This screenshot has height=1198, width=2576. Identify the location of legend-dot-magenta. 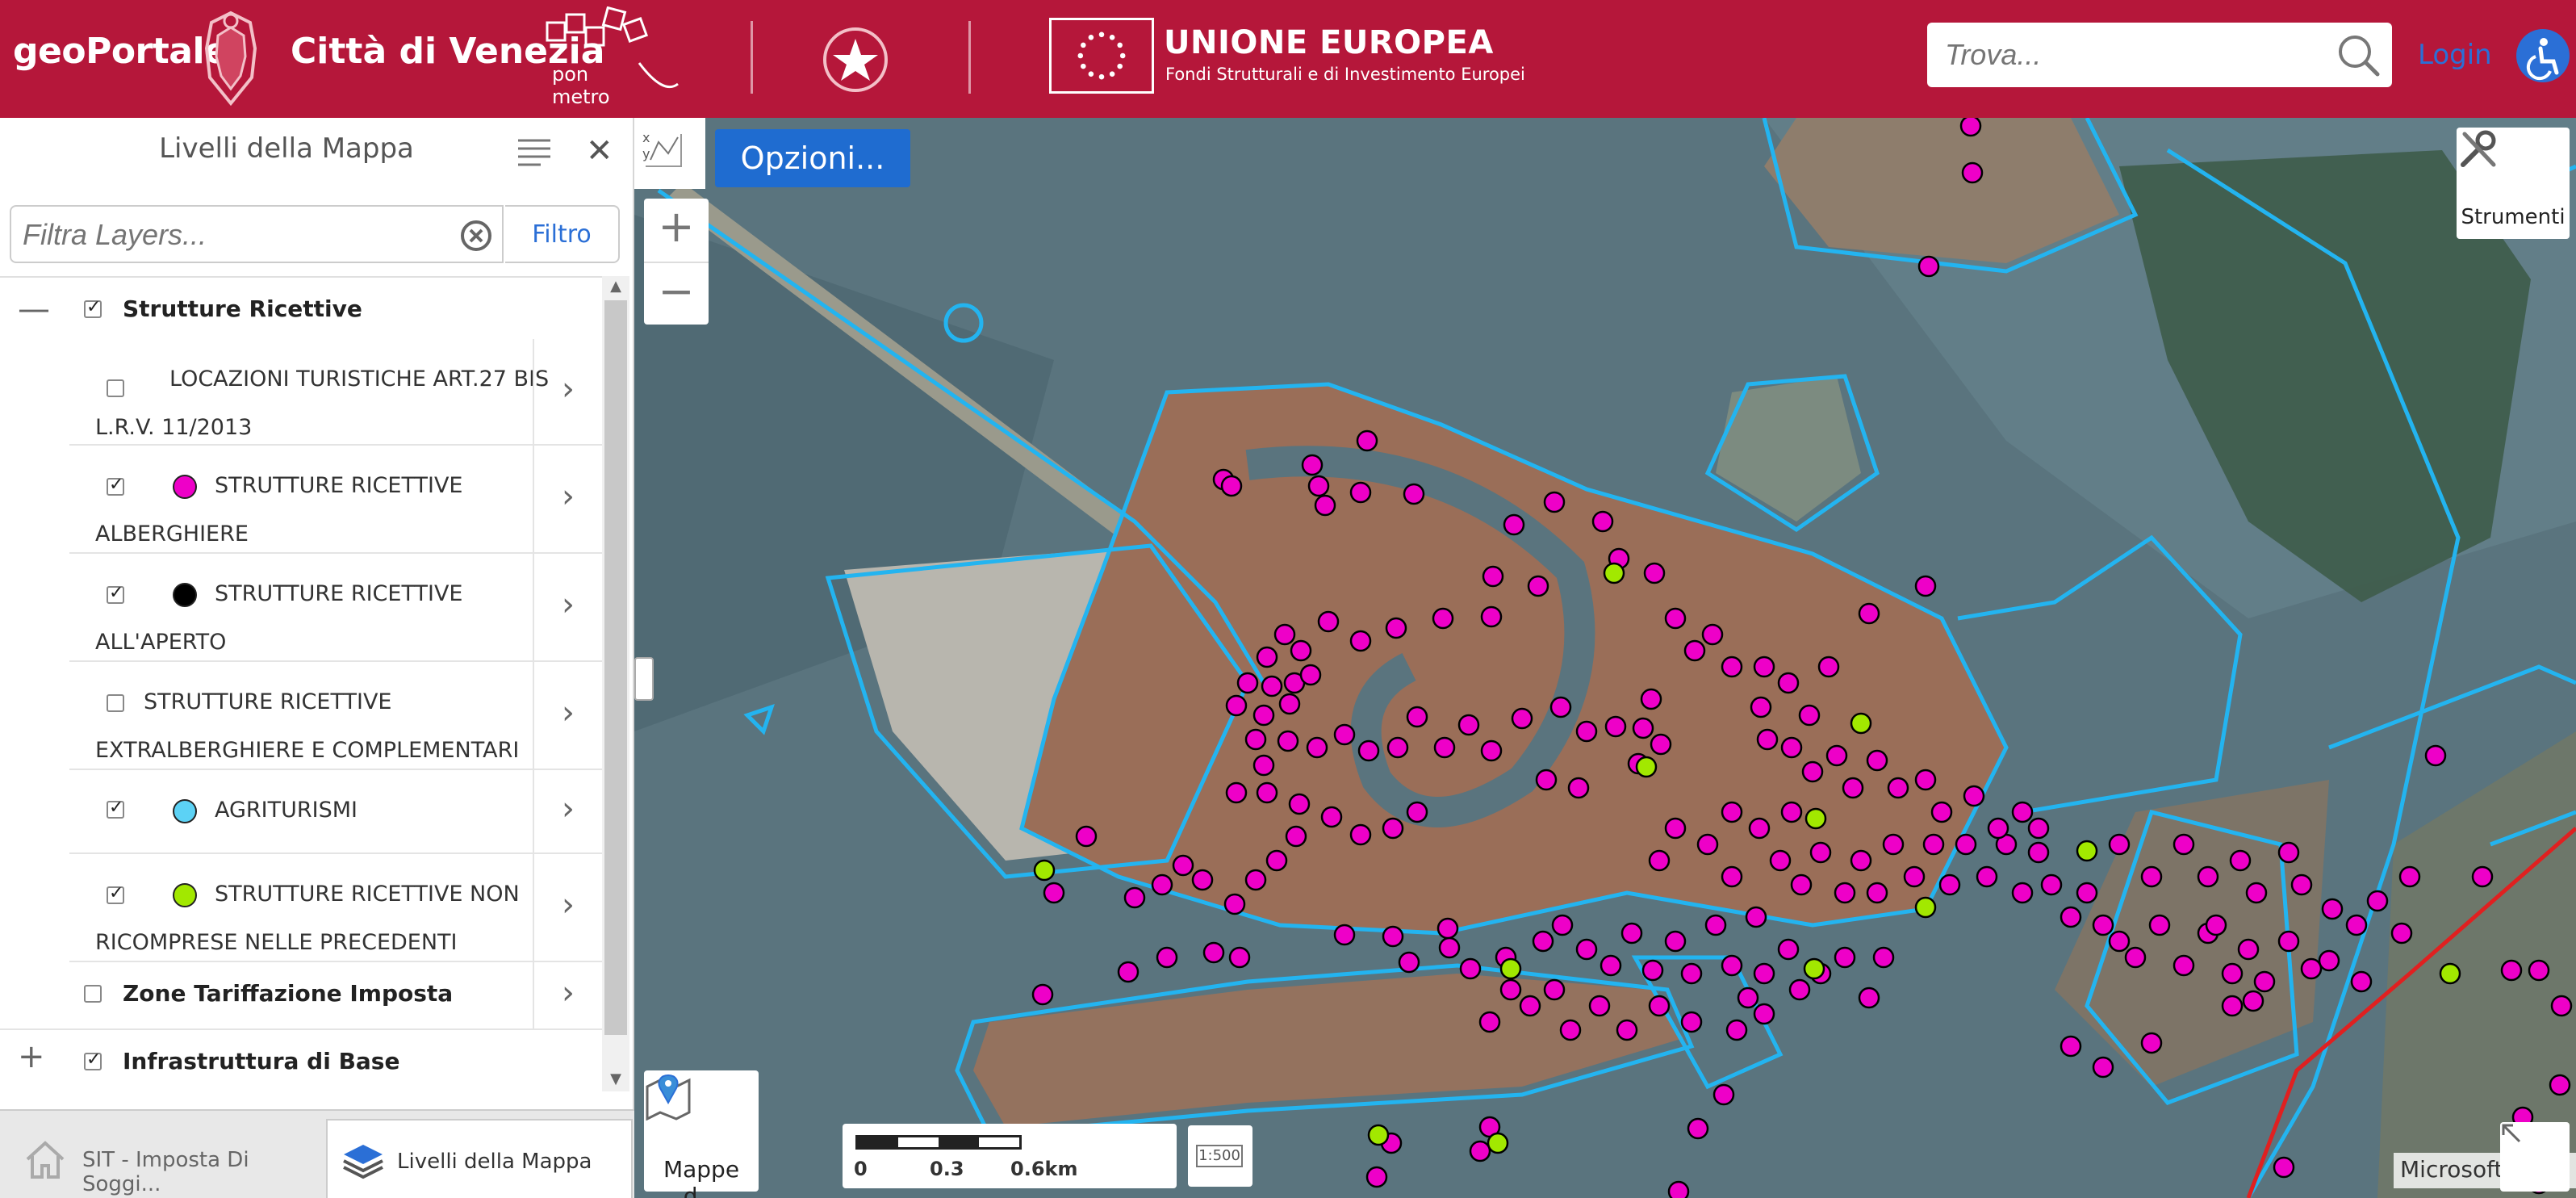
(185, 486).